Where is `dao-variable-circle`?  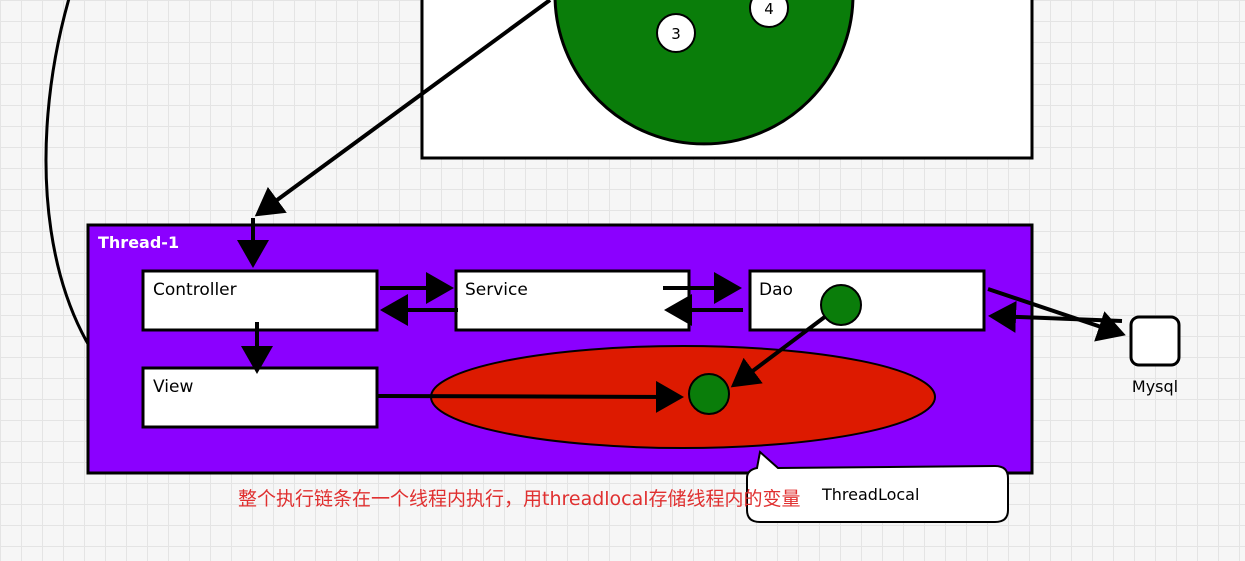
dao-variable-circle is located at coordinates (841, 305).